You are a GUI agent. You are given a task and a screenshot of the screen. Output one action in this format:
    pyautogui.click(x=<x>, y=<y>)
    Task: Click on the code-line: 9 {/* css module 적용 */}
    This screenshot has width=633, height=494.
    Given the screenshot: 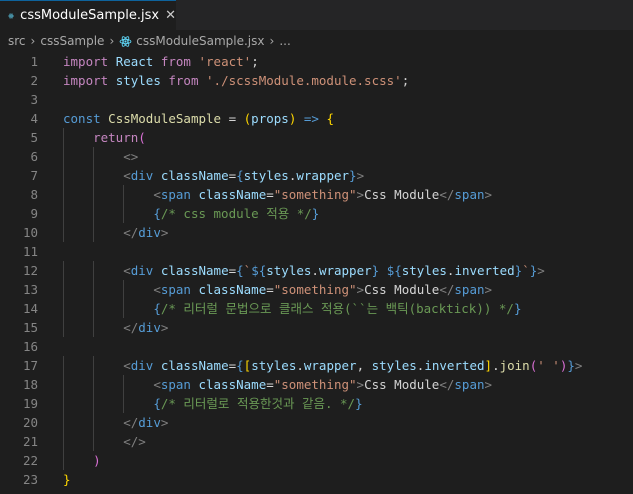 What is the action you would take?
    pyautogui.click(x=316, y=213)
    